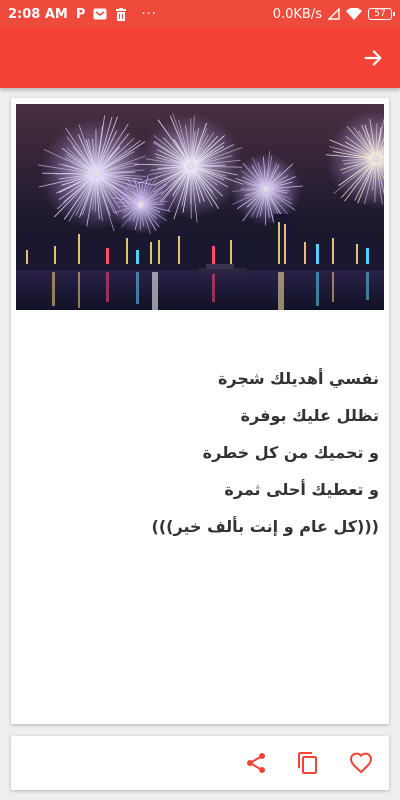 The height and width of the screenshot is (800, 400). I want to click on poem-line: و تعطيك أحلى ثمرة, so click(301, 489).